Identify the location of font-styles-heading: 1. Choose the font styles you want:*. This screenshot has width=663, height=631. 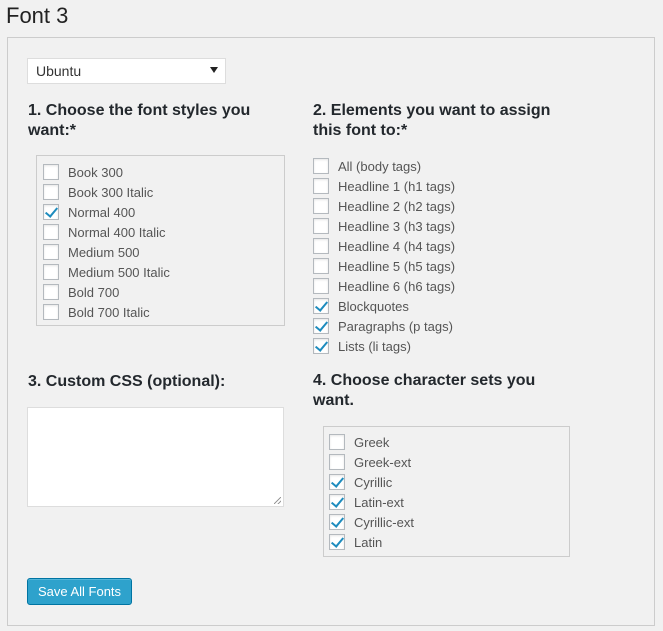
(139, 120).